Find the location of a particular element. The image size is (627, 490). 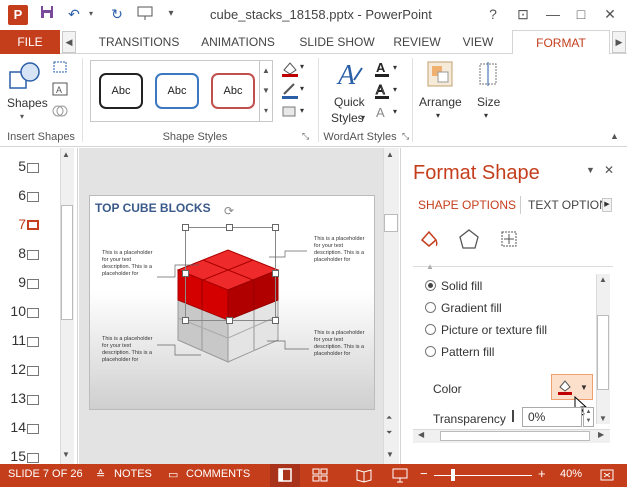

normal-view-button is located at coordinates (285, 475).